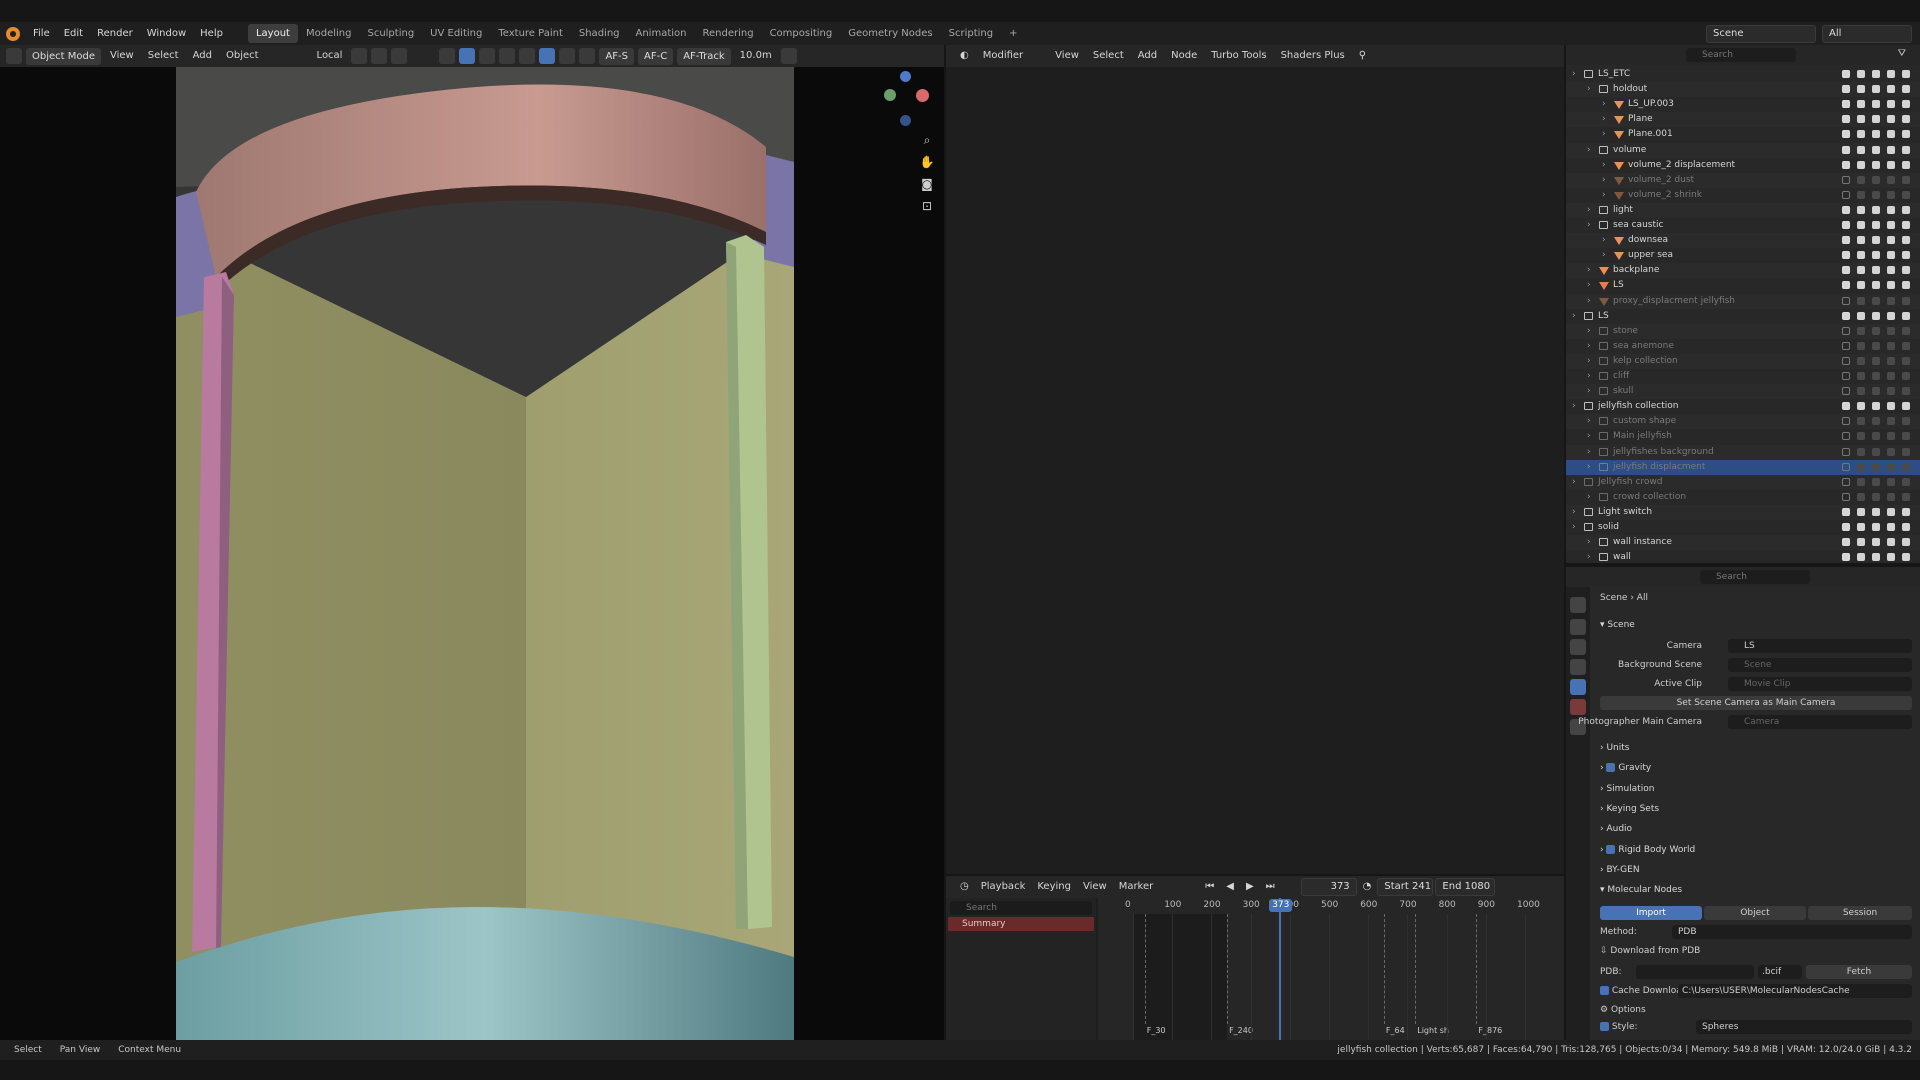 The image size is (1920, 1080). Describe the element at coordinates (1611, 767) in the screenshot. I see `gravity-checkbox` at that location.